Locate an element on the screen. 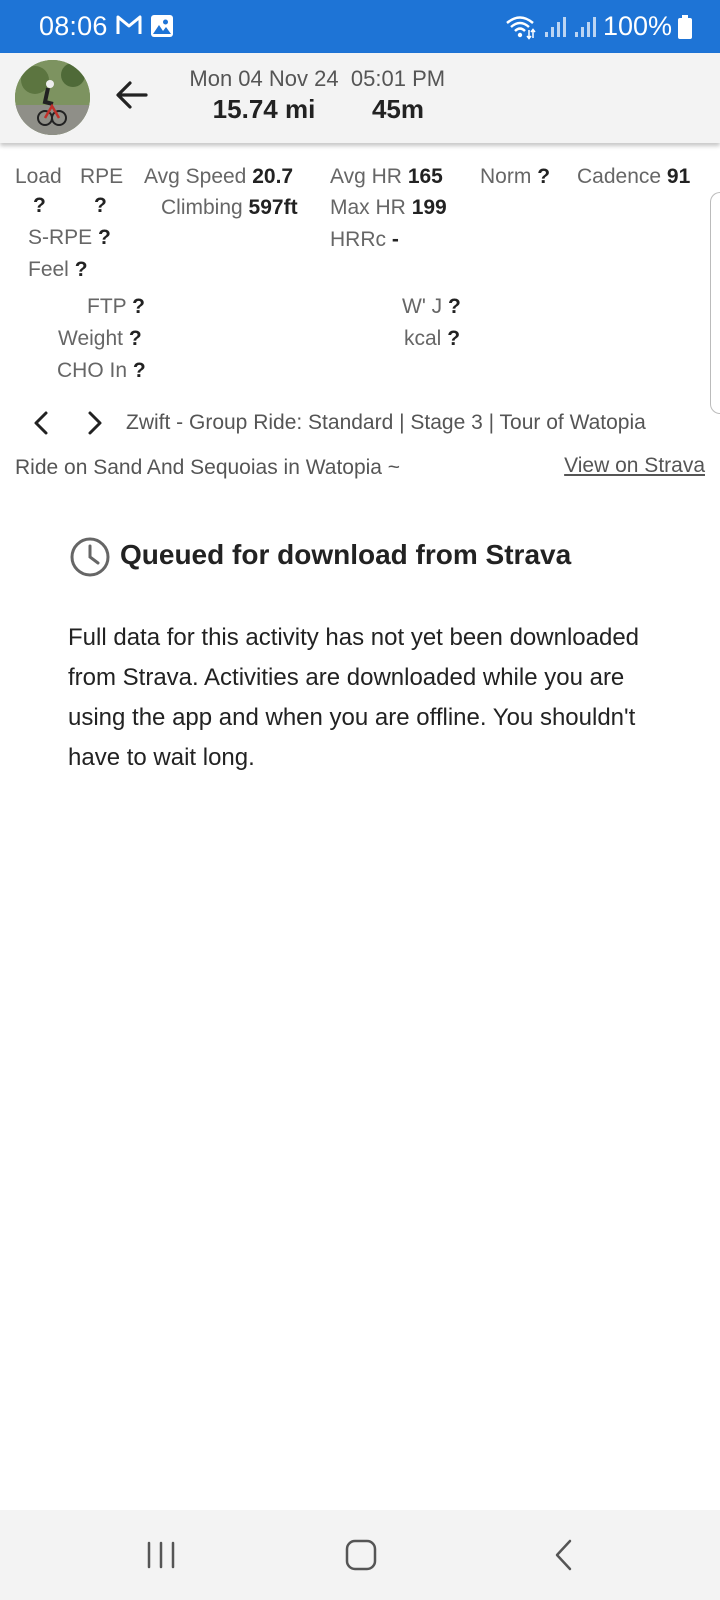 This screenshot has width=720, height=1600. avg-speed-metric: Avg Speed 20.7 is located at coordinates (219, 176).